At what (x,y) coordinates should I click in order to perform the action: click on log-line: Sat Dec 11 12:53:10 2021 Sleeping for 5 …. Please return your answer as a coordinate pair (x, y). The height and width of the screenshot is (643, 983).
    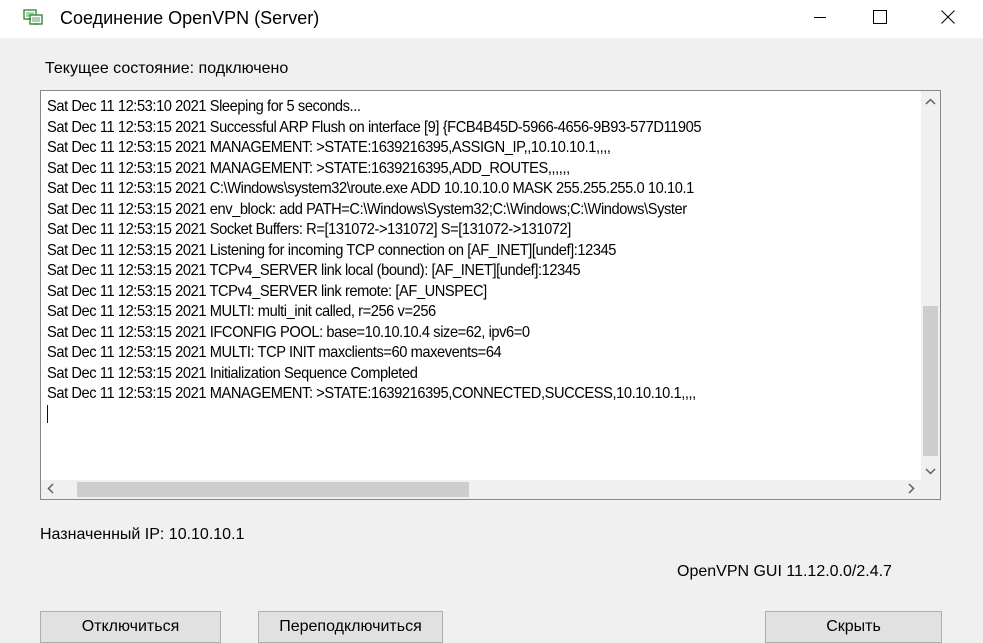
    Looking at the image, I should click on (204, 106).